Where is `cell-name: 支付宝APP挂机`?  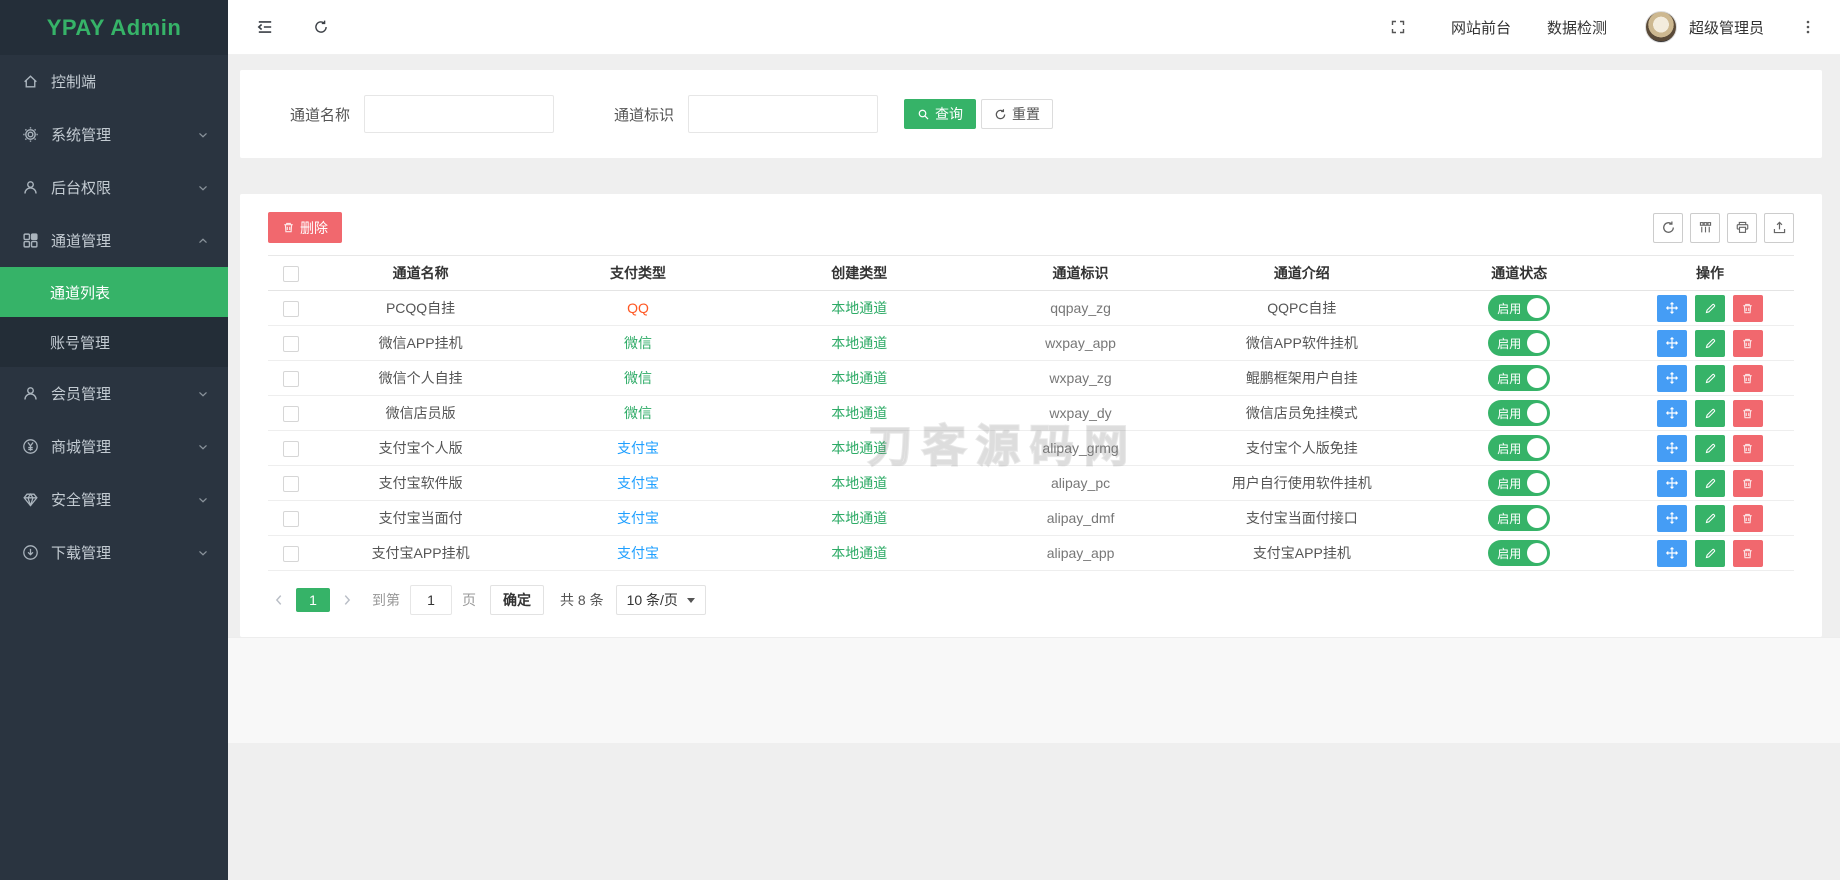 cell-name: 支付宝APP挂机 is located at coordinates (420, 553).